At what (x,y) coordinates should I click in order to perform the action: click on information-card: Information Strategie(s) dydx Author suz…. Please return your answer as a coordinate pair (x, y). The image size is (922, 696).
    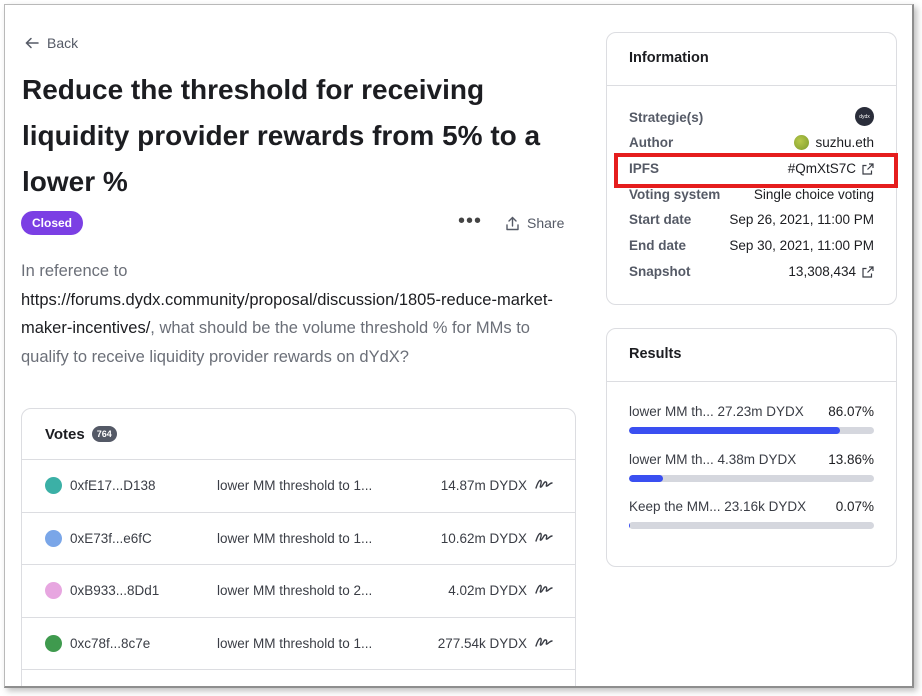
    Looking at the image, I should click on (751, 168).